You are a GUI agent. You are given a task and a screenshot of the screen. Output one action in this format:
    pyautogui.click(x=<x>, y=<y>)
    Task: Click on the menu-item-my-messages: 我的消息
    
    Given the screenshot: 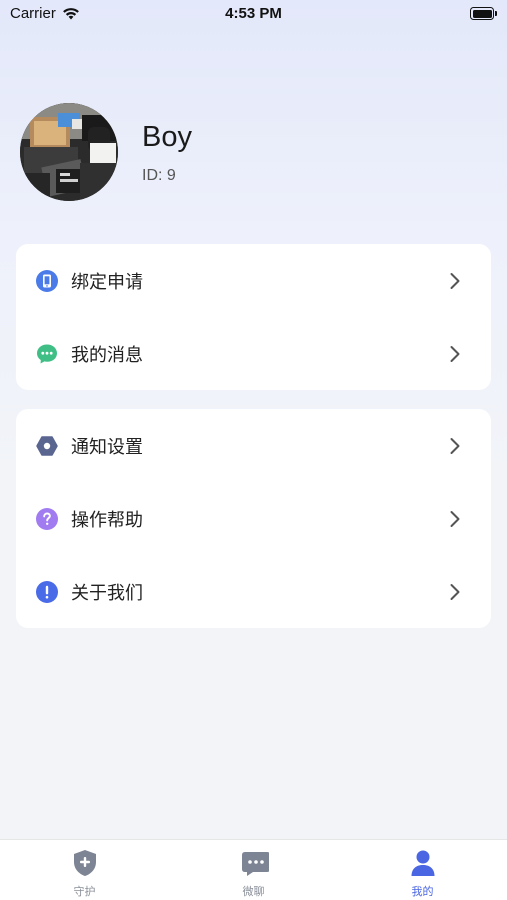 What is the action you would take?
    pyautogui.click(x=253, y=353)
    